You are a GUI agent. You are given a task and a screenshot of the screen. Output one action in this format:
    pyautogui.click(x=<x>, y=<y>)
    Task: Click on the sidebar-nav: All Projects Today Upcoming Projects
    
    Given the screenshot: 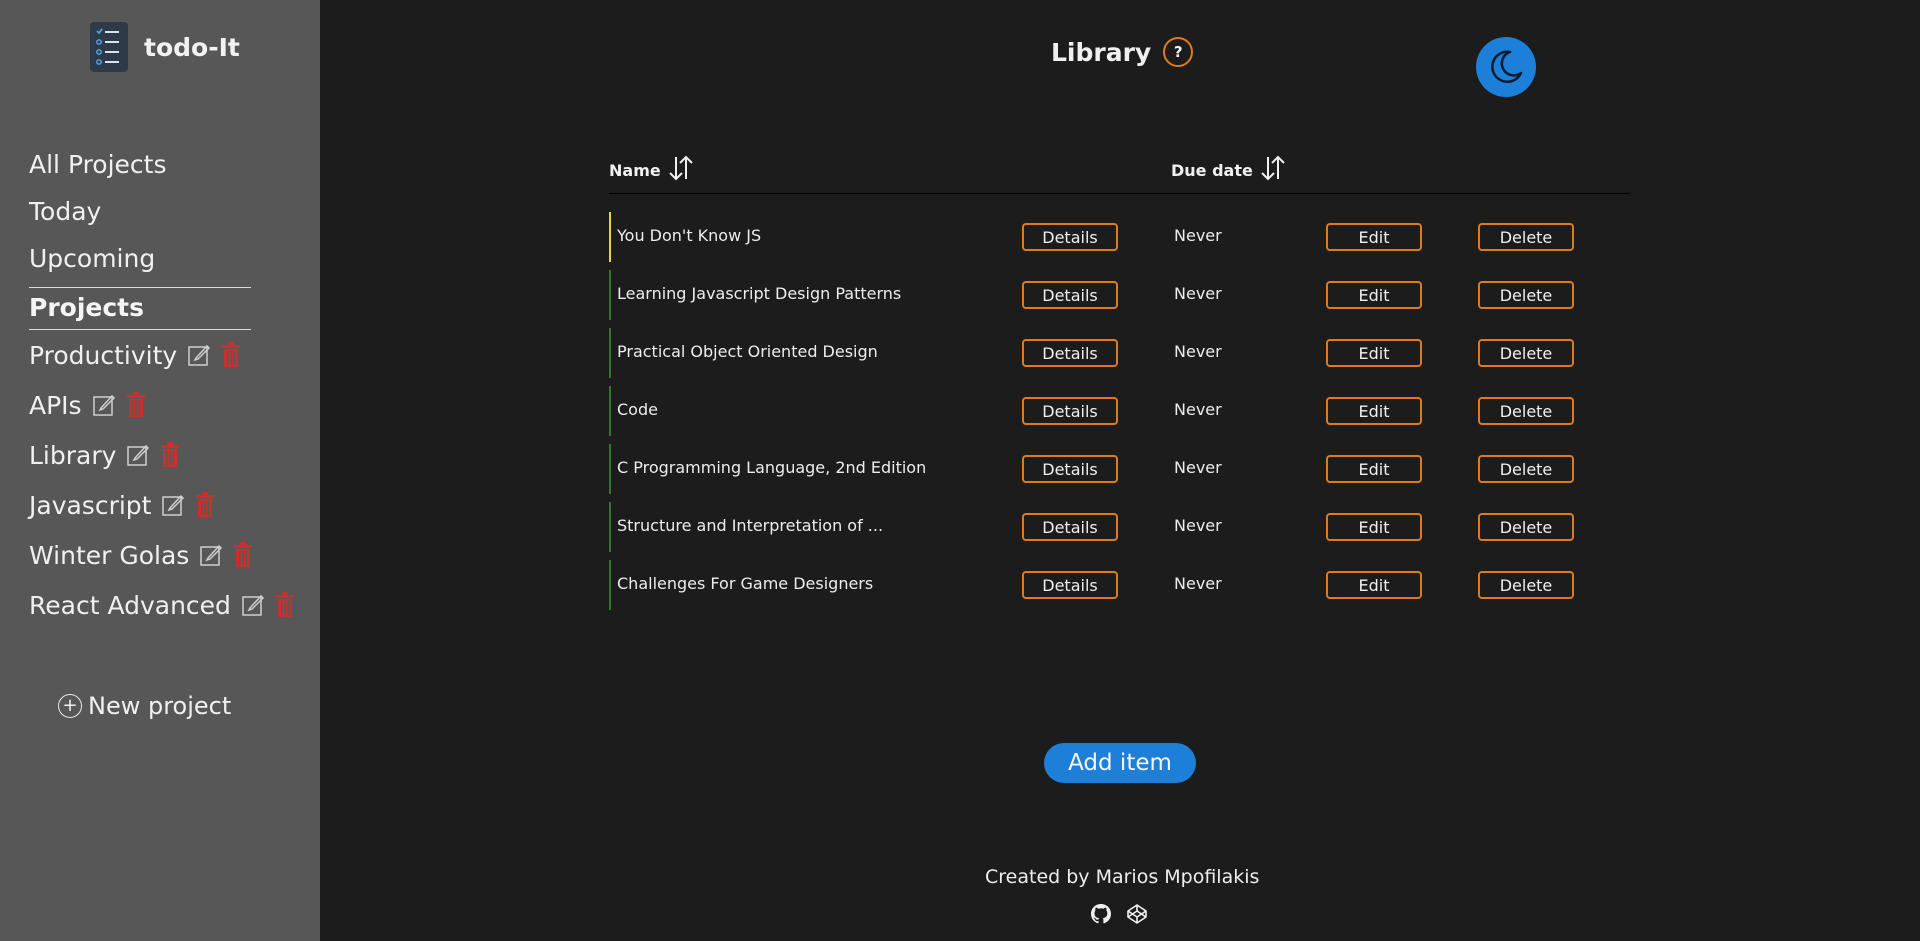 What is the action you would take?
    pyautogui.click(x=140, y=238)
    